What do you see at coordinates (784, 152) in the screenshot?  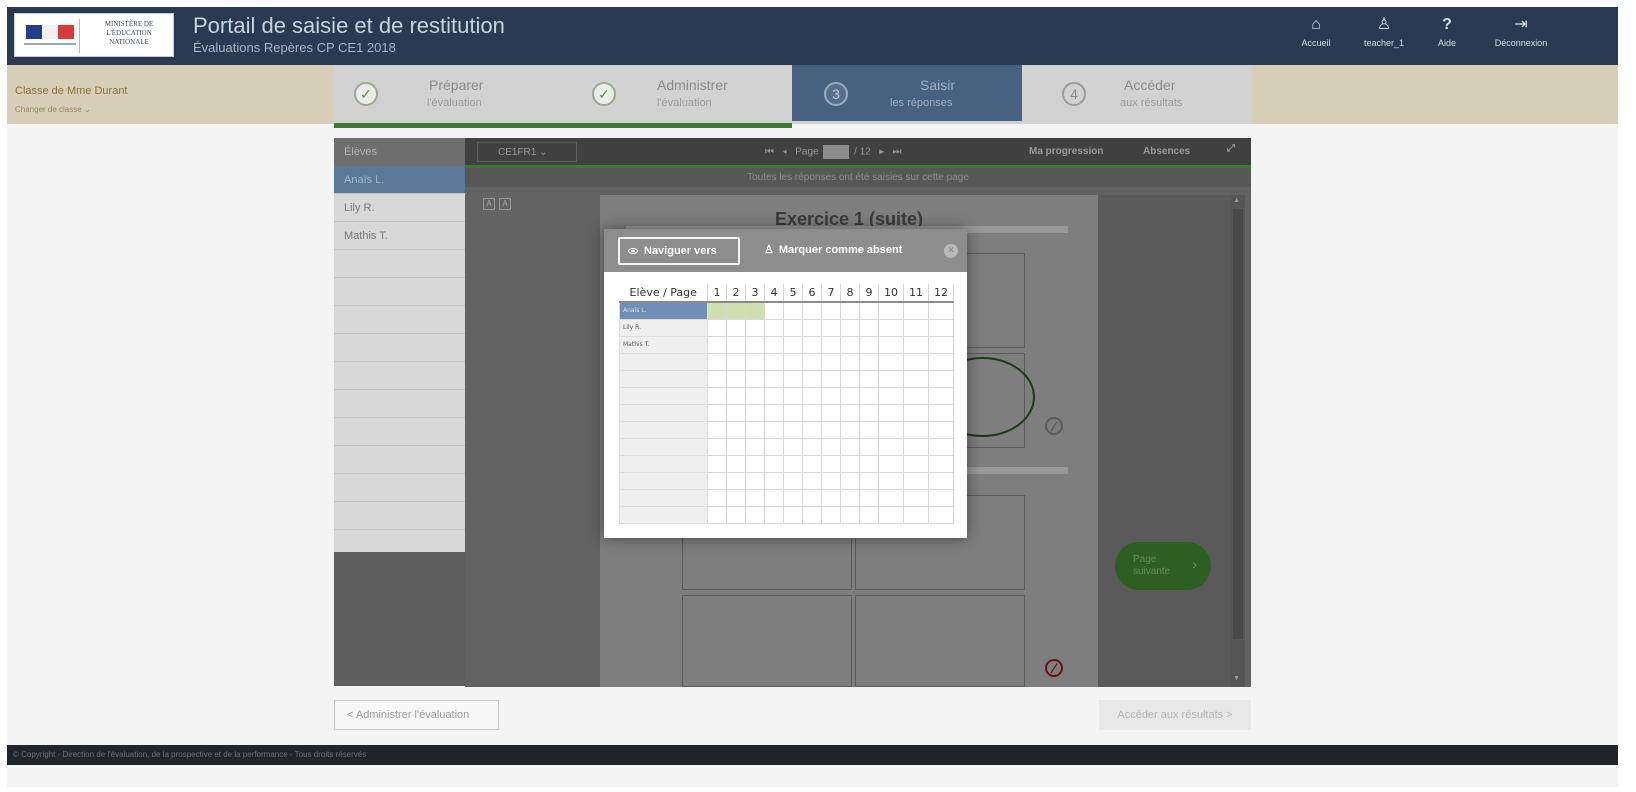 I see `prev-page-icon: ◂` at bounding box center [784, 152].